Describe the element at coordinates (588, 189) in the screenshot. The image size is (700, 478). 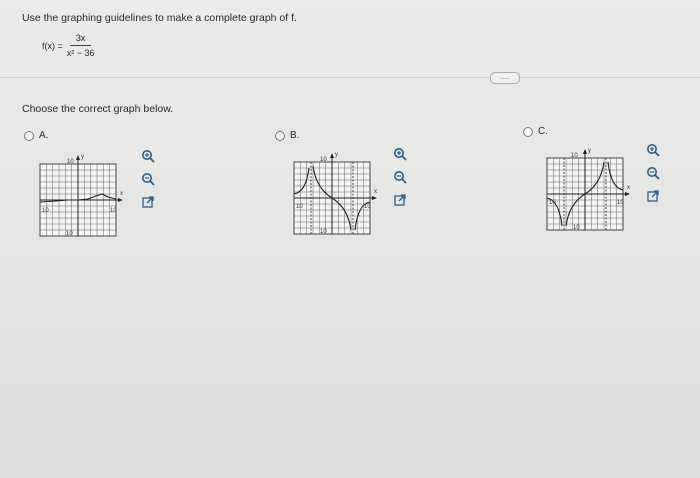
I see `graph-option-c: y x 10 10 10 10` at that location.